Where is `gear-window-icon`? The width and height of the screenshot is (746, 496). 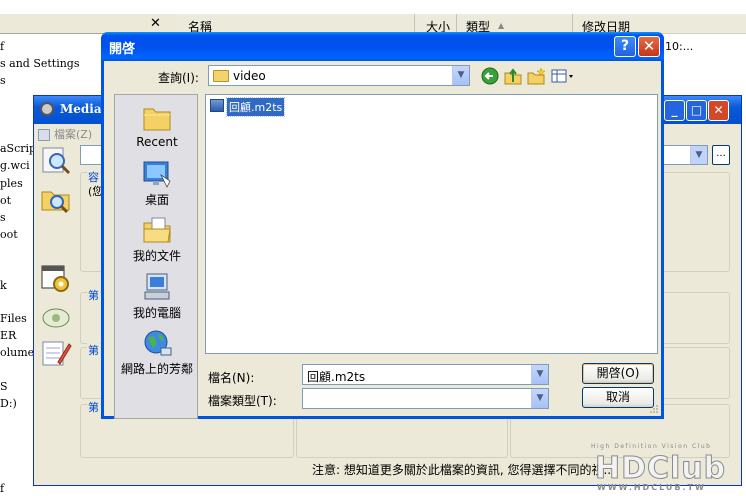
gear-window-icon is located at coordinates (56, 279).